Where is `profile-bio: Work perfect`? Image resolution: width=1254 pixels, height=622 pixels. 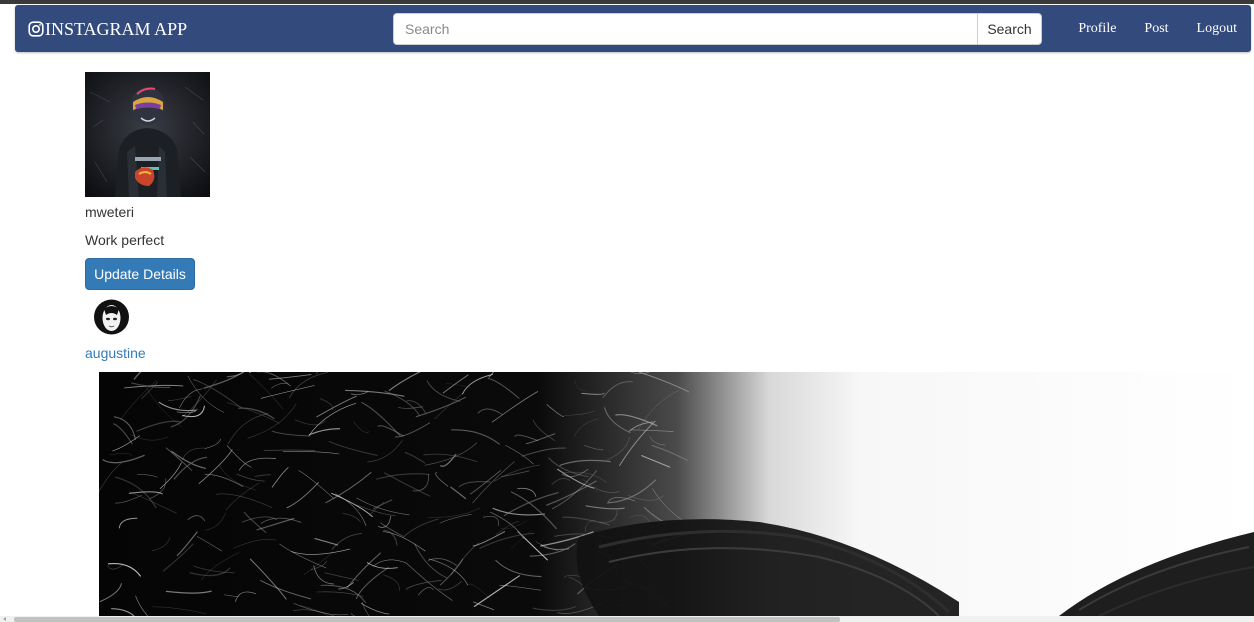
profile-bio: Work perfect is located at coordinates (125, 240).